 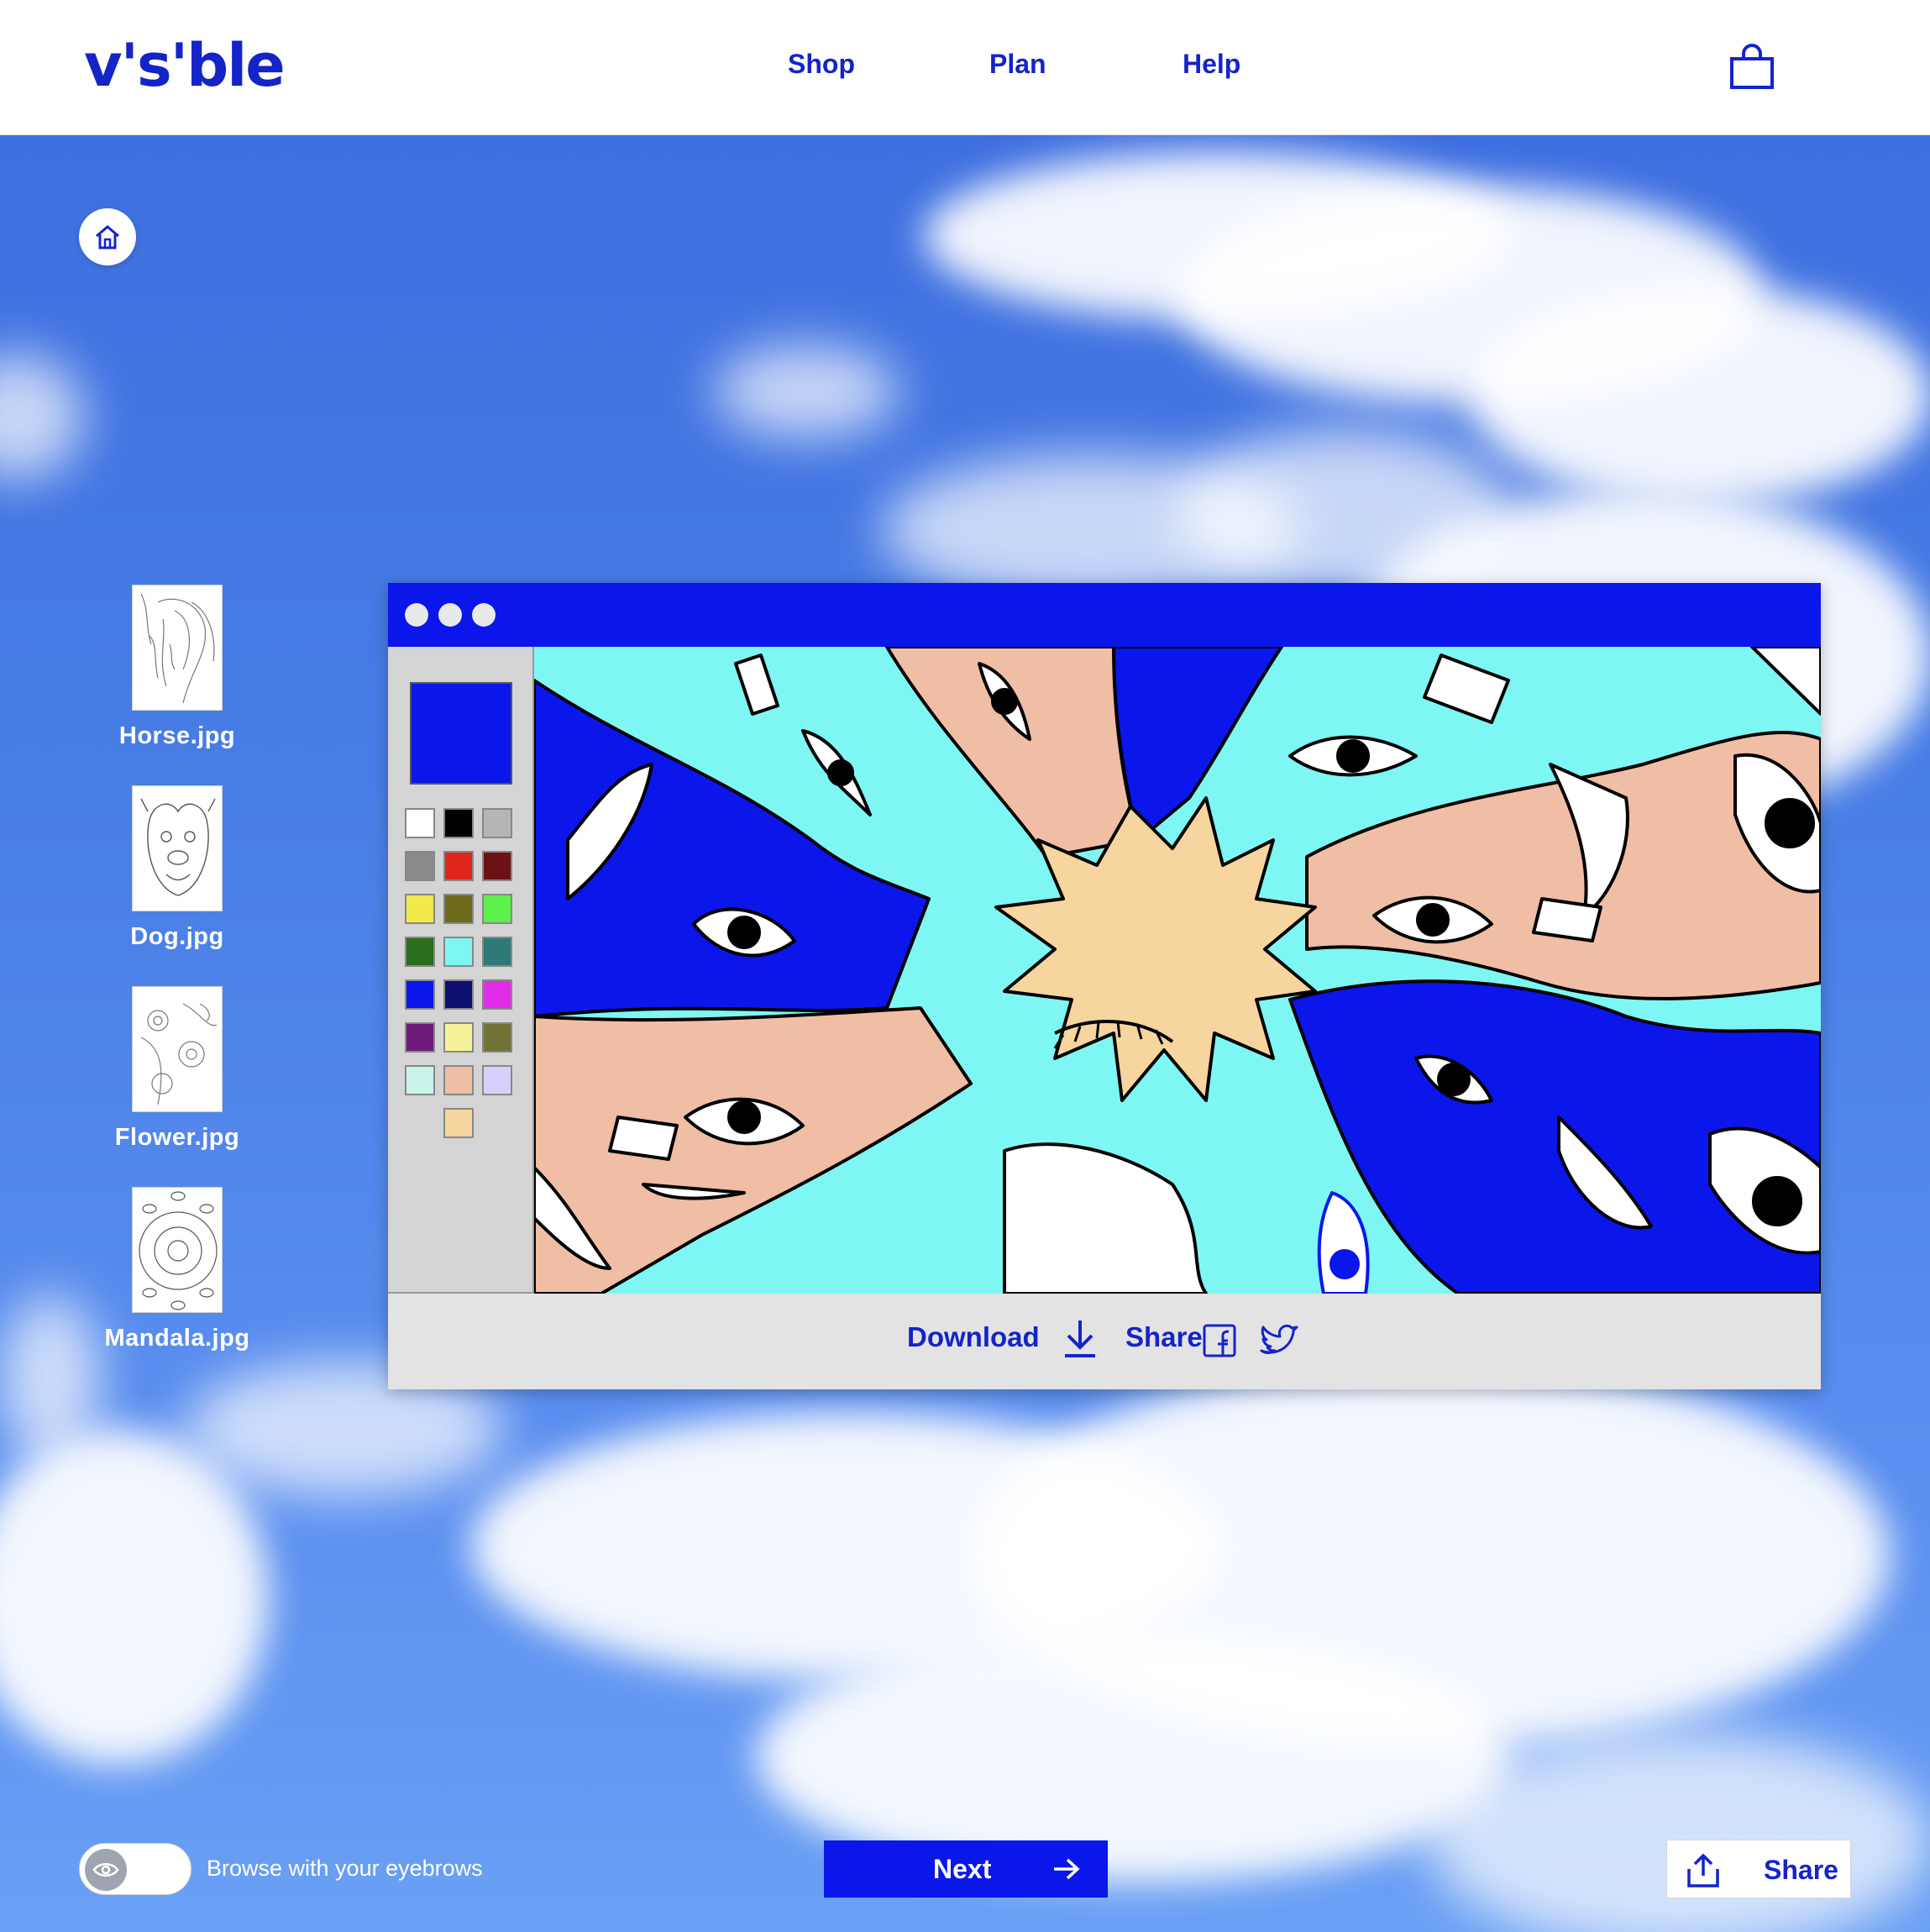 I want to click on share-icon, so click(x=1703, y=1870).